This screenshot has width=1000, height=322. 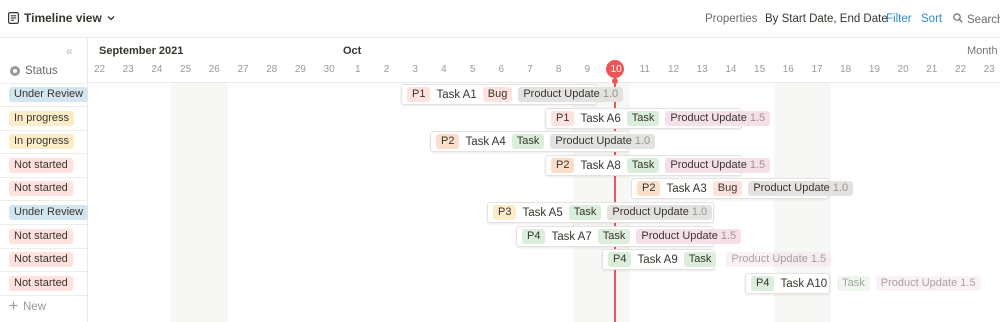 I want to click on new-label: New, so click(x=35, y=307).